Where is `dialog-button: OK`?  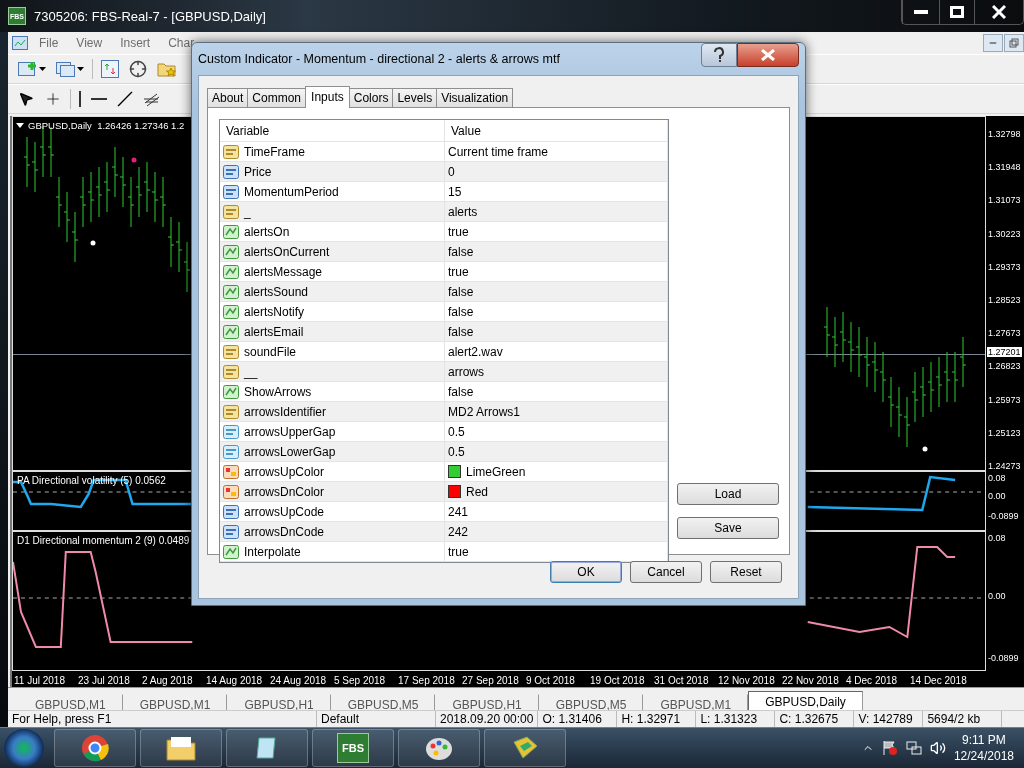 dialog-button: OK is located at coordinates (586, 572).